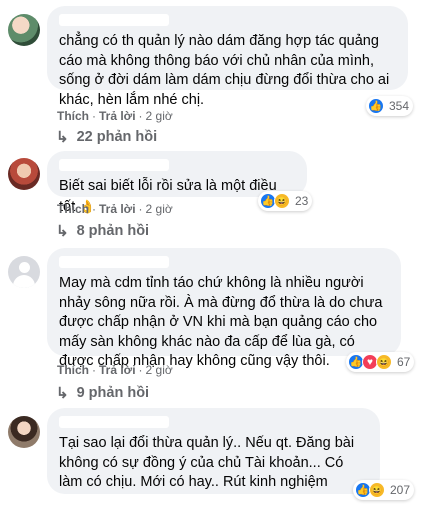  What do you see at coordinates (400, 490) in the screenshot?
I see `reaction-count: 207` at bounding box center [400, 490].